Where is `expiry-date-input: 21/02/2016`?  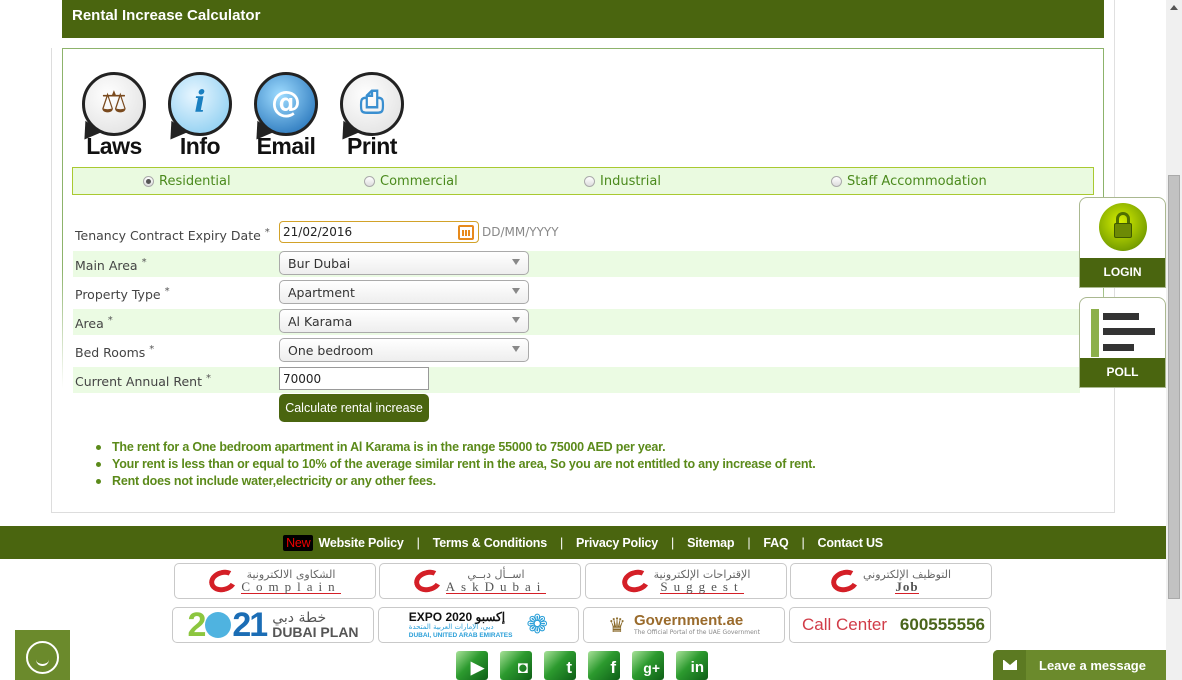 expiry-date-input: 21/02/2016 is located at coordinates (379, 232).